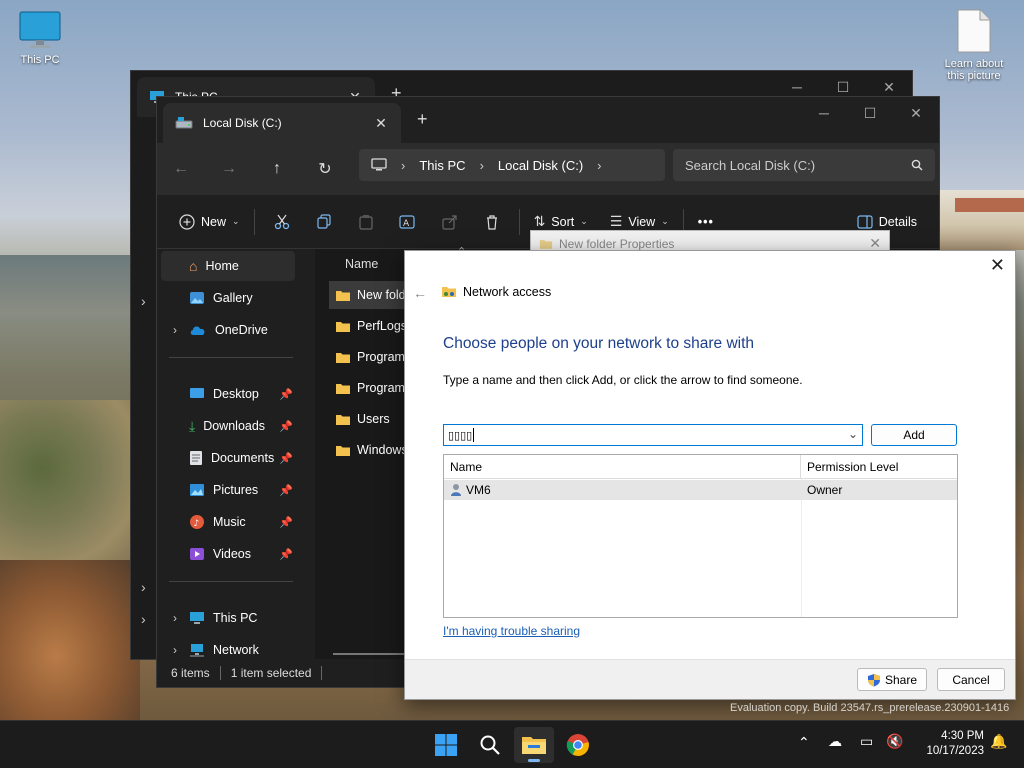 This screenshot has height=768, width=1024. I want to click on sidebar-item-music: ♪ Music 📌, so click(228, 522).